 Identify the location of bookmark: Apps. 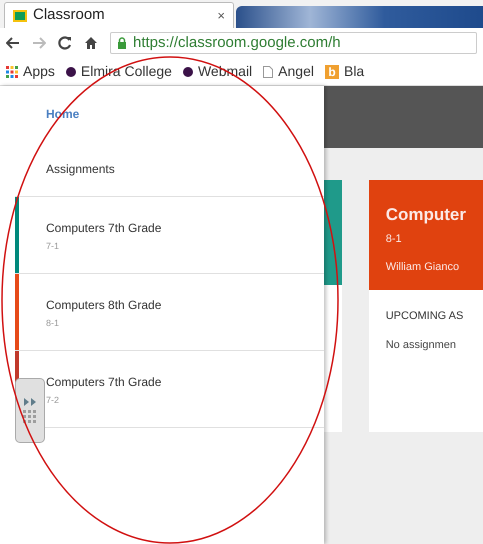
(30, 71).